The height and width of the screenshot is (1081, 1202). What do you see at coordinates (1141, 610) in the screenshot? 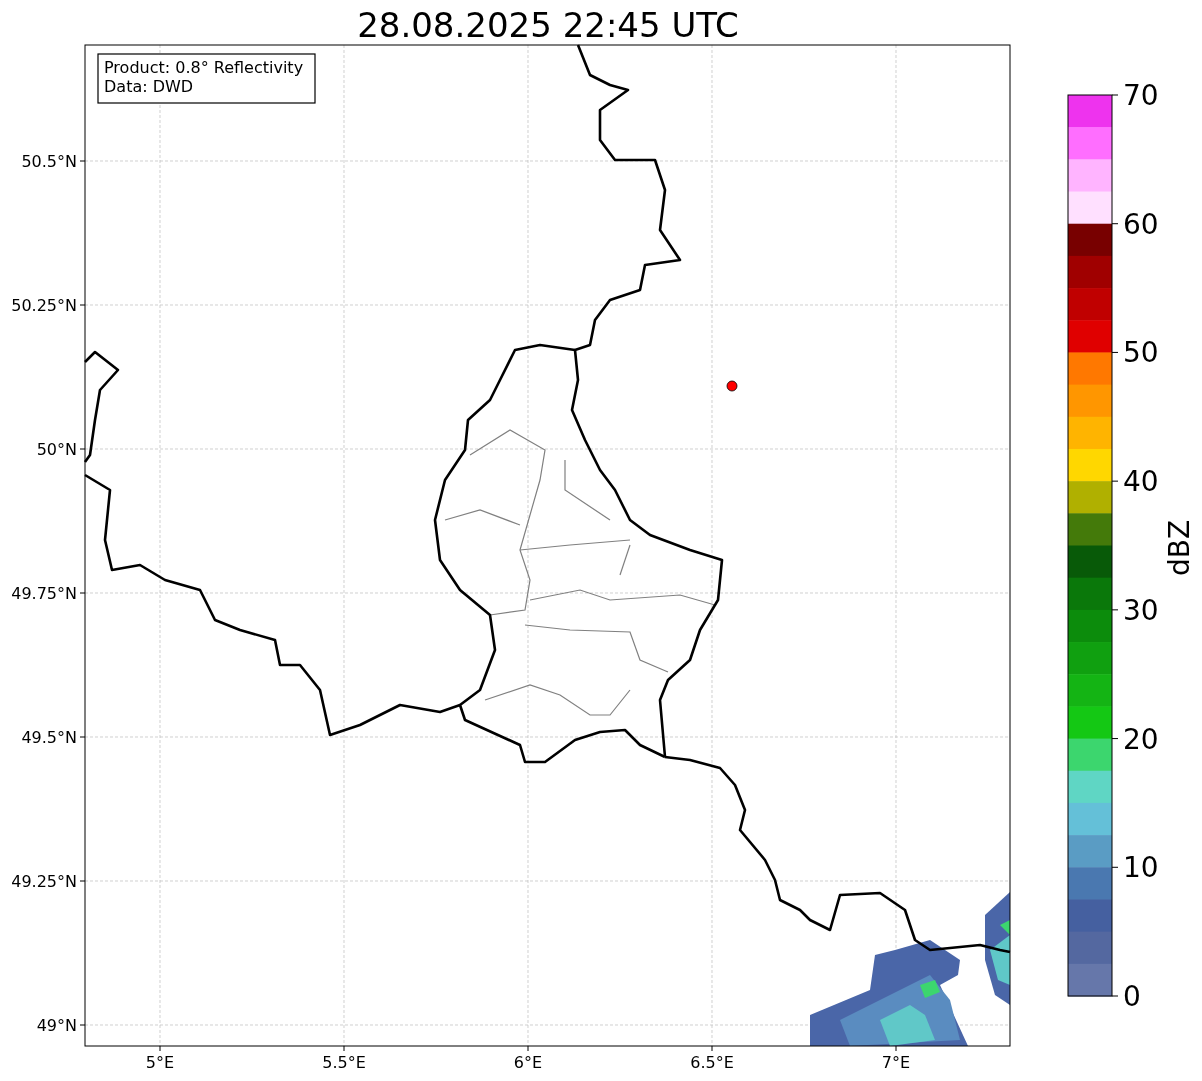
I see `colorbar-tick-label: 30` at bounding box center [1141, 610].